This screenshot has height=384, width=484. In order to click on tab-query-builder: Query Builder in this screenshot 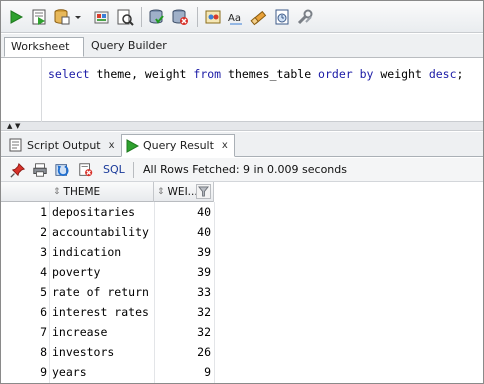, I will do `click(129, 47)`.